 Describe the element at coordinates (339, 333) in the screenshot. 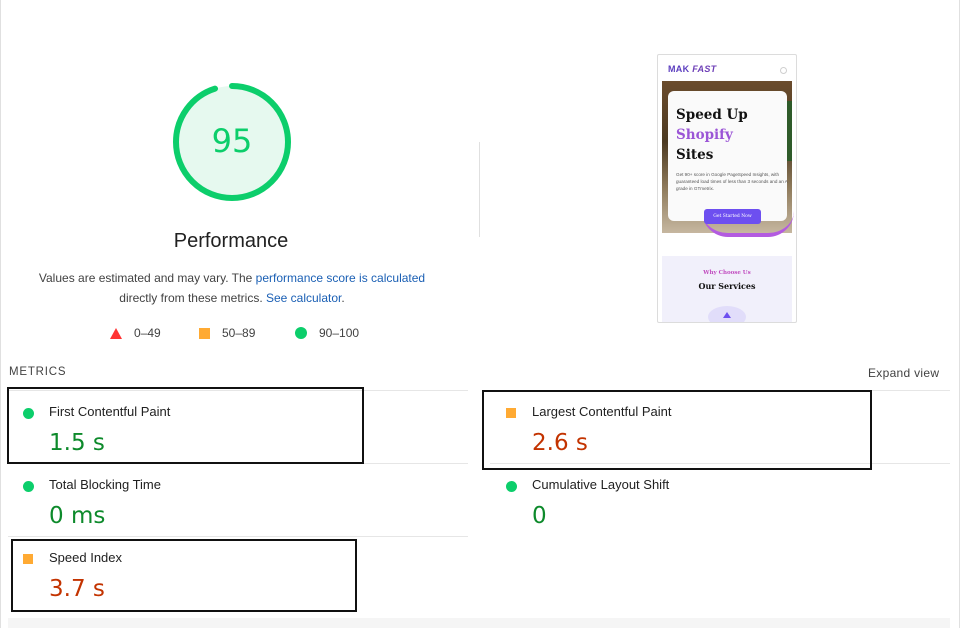

I see `legend-good-label: 90–100` at that location.